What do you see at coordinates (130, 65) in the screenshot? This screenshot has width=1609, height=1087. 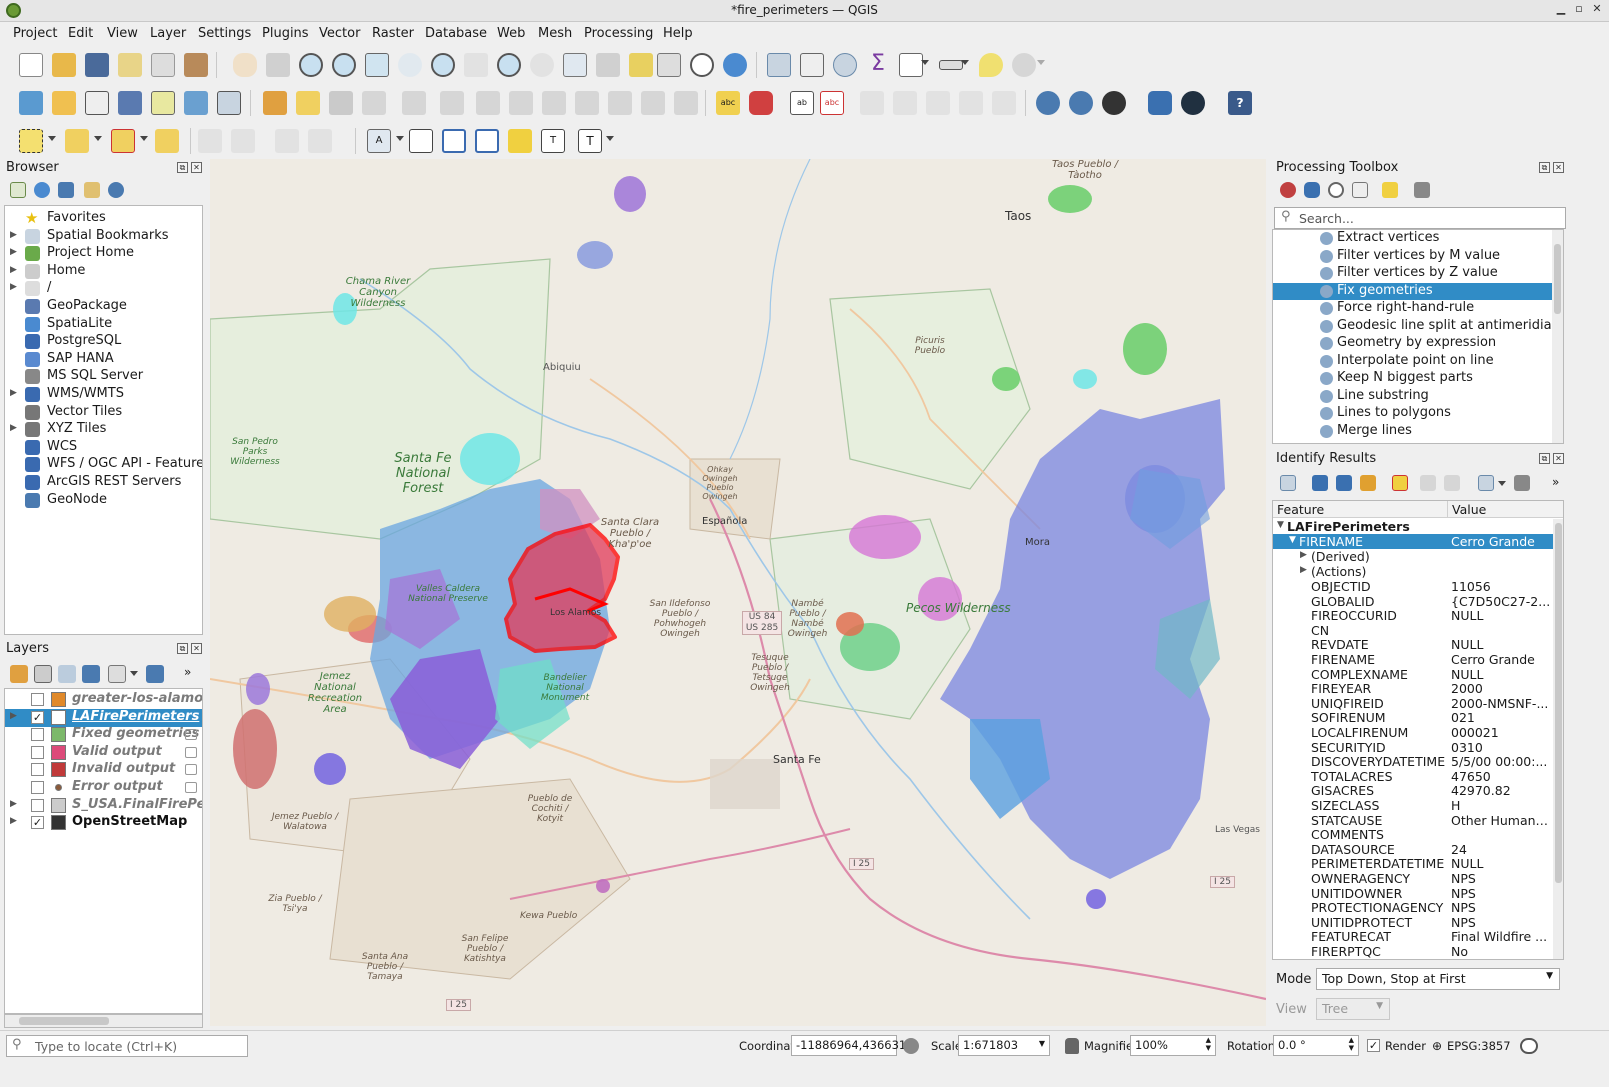 I see `new-print-layout-icon` at bounding box center [130, 65].